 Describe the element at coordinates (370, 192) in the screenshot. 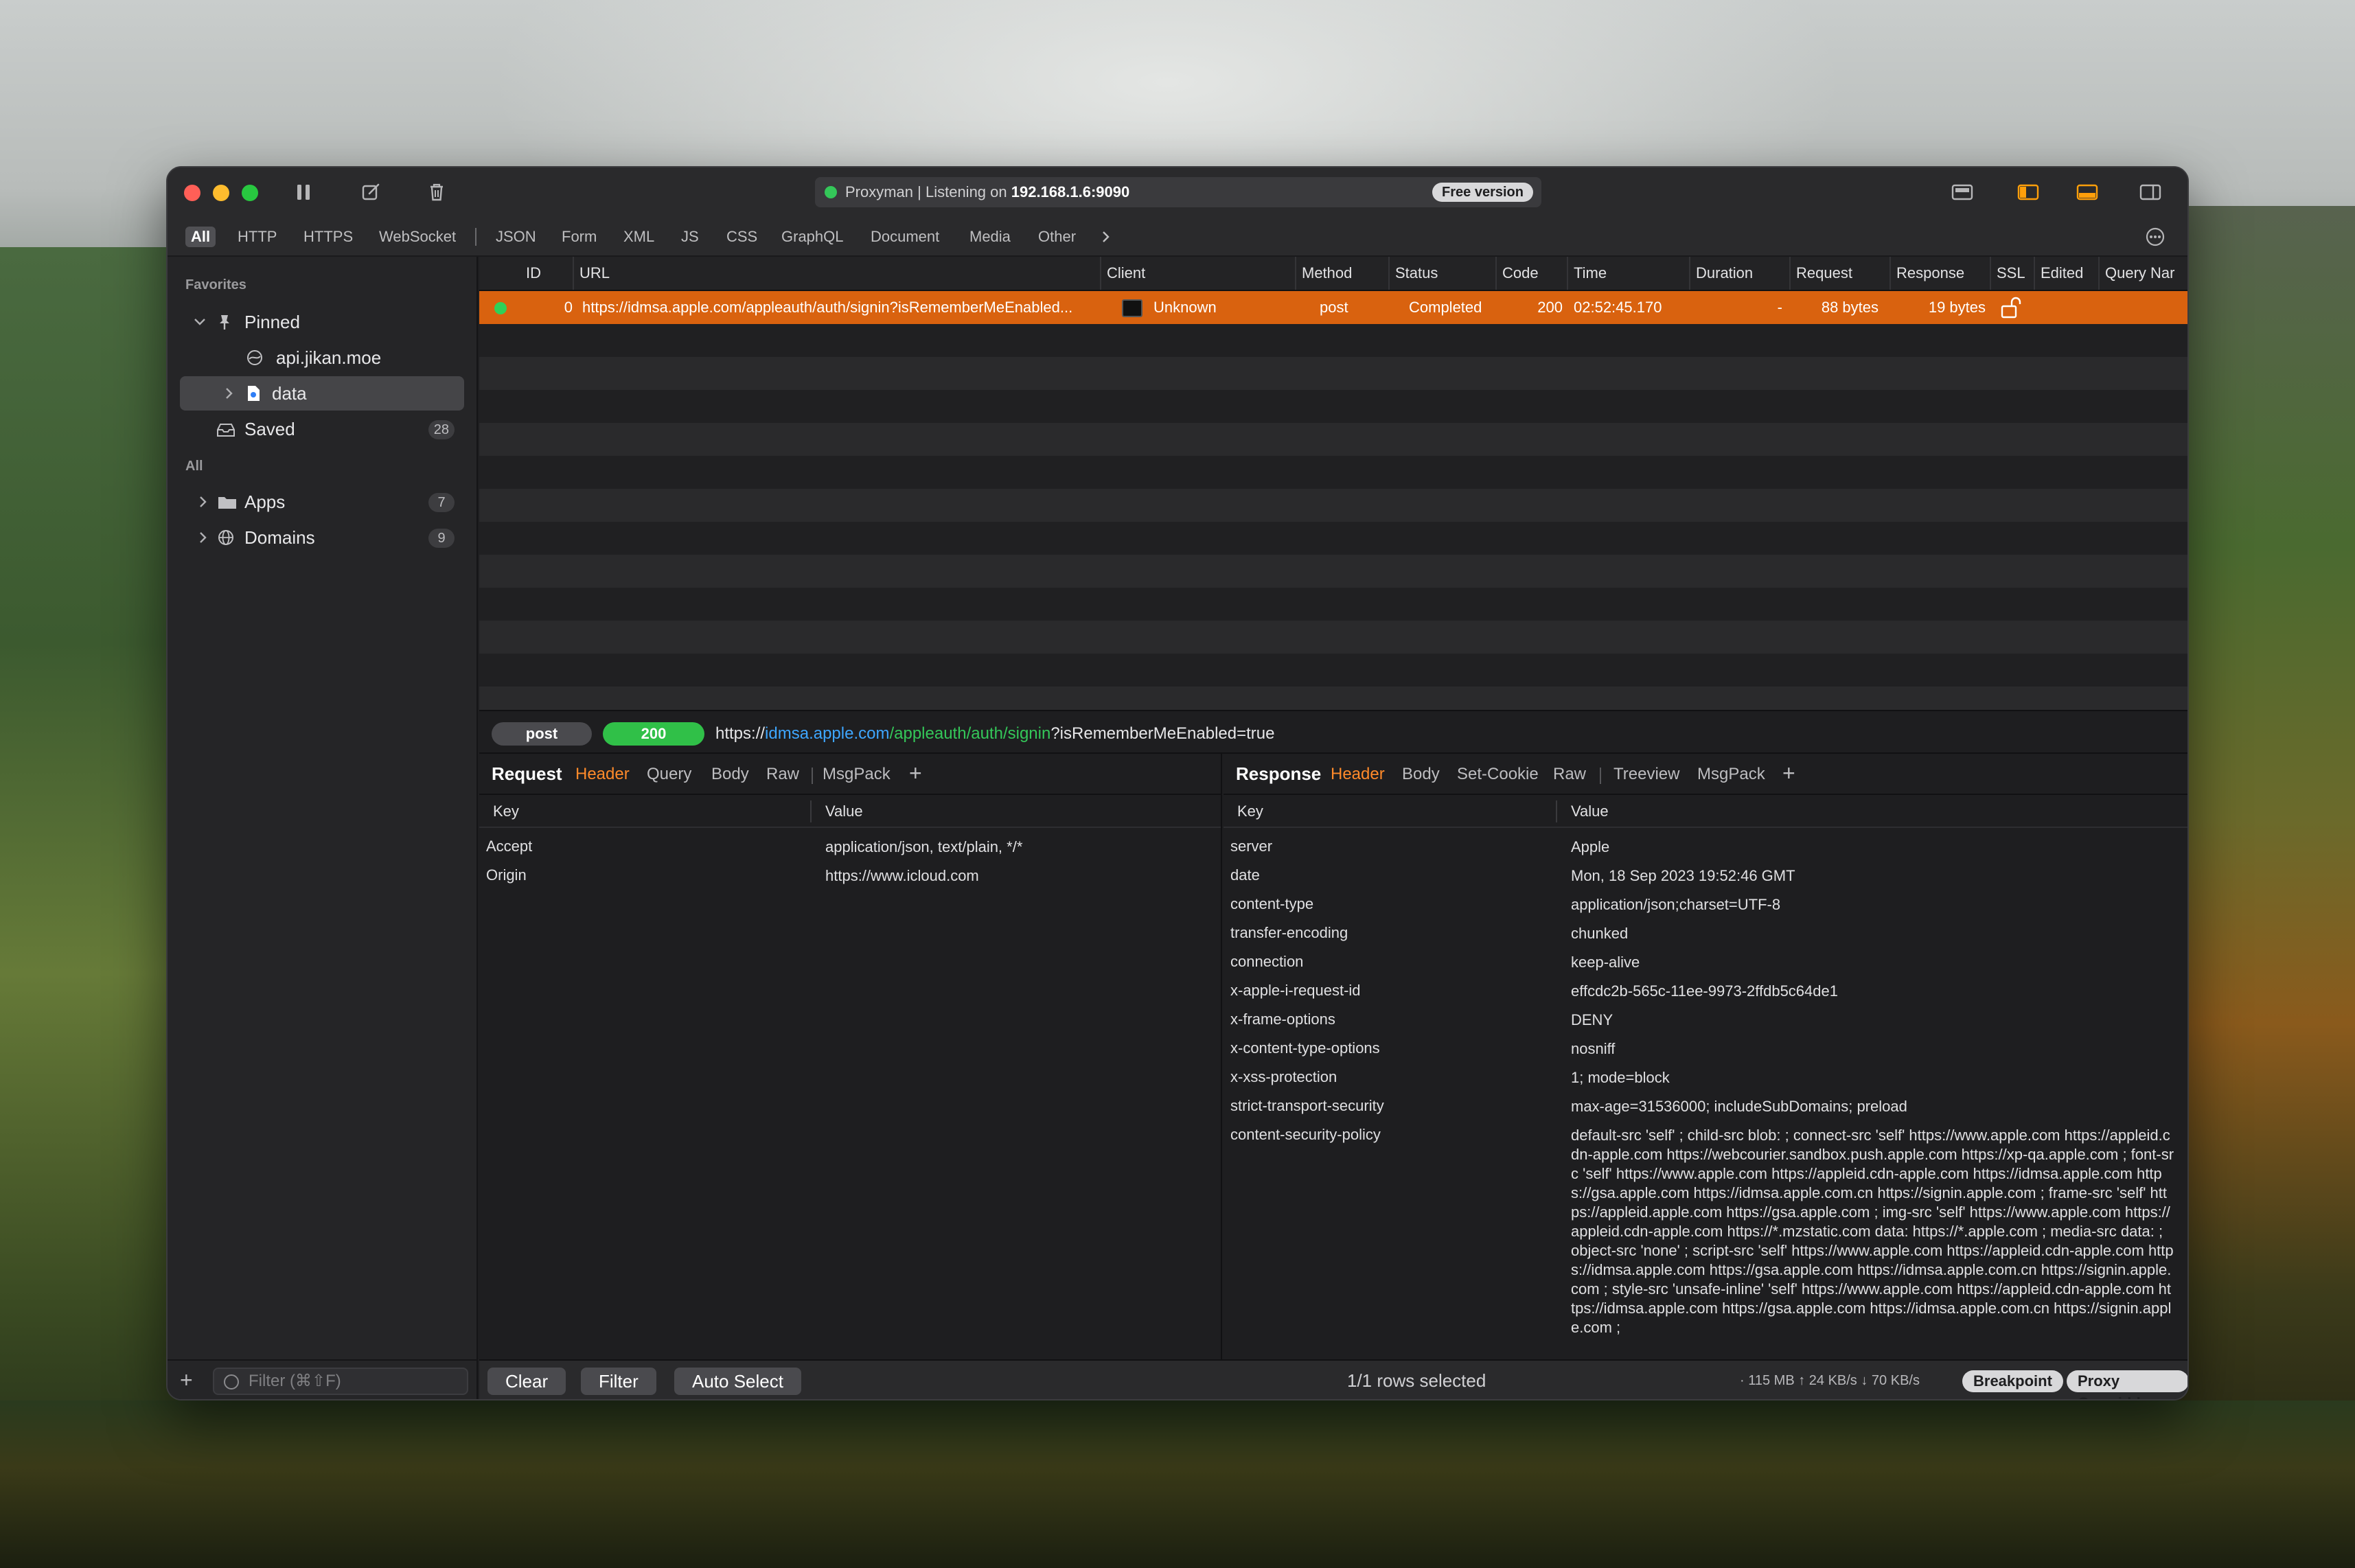

I see `compose-icon` at that location.